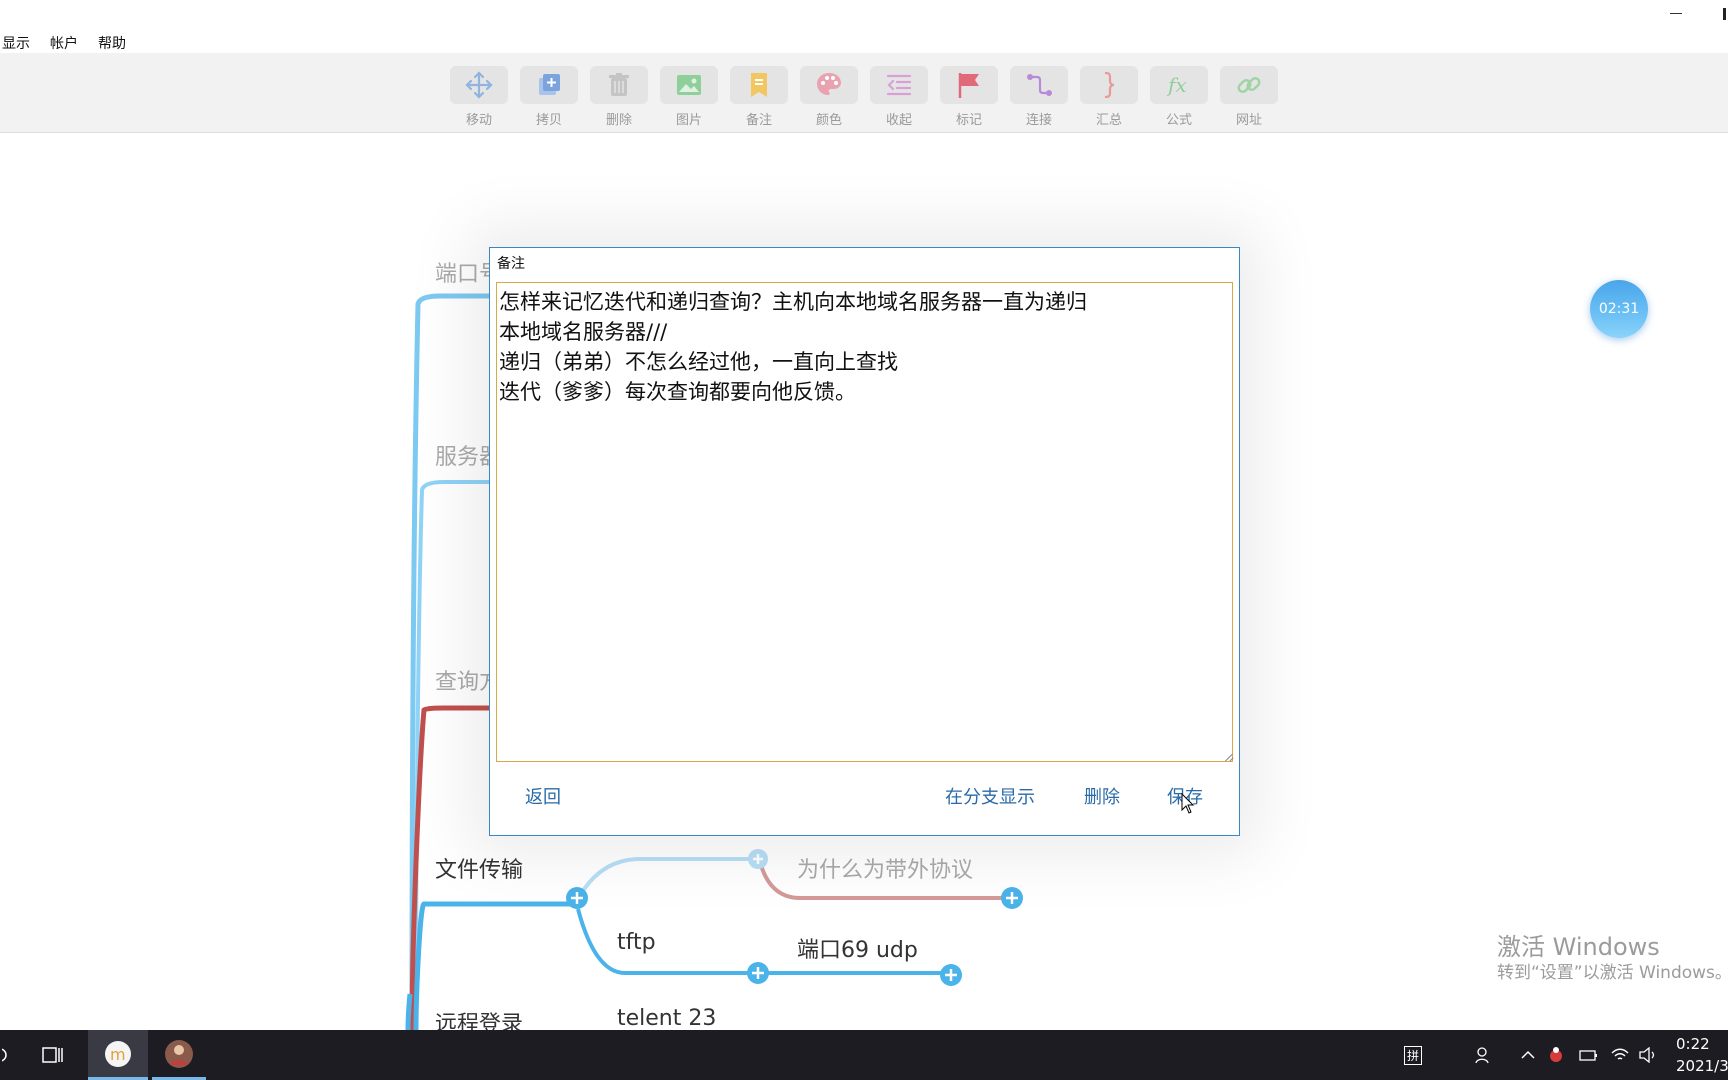 This screenshot has width=1728, height=1080. I want to click on formula-tool-label: 公式, so click(1178, 120).